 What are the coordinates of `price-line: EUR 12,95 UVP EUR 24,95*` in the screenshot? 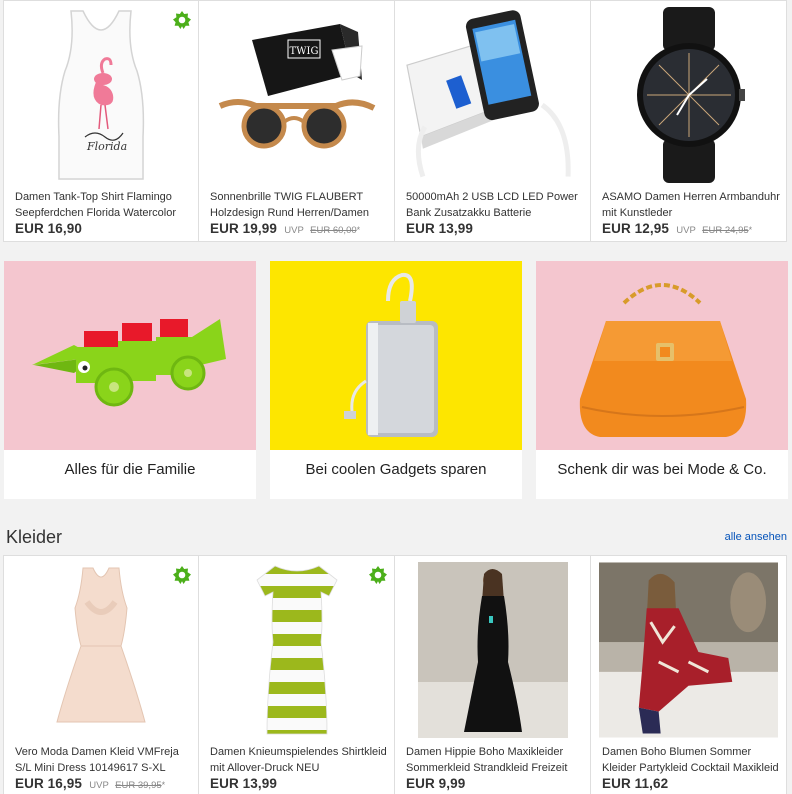 It's located at (677, 228).